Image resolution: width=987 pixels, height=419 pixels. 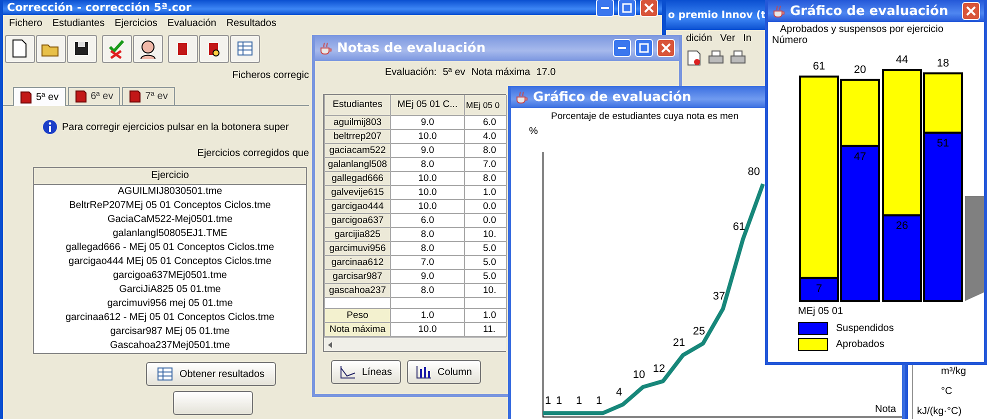 What do you see at coordinates (747, 38) in the screenshot?
I see `menu-item: In` at bounding box center [747, 38].